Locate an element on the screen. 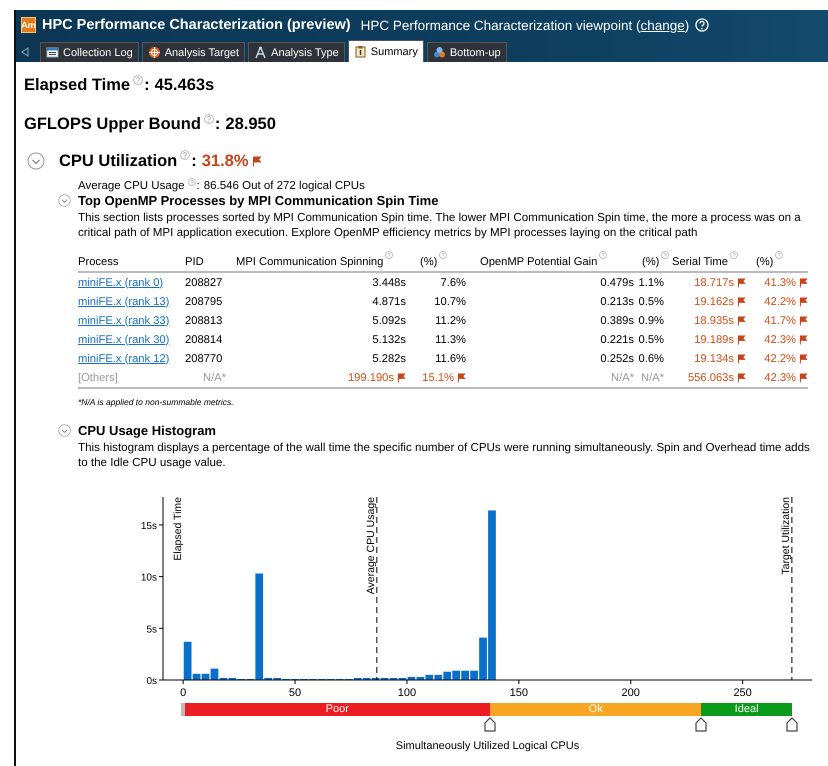  column-header: PID is located at coordinates (194, 262).